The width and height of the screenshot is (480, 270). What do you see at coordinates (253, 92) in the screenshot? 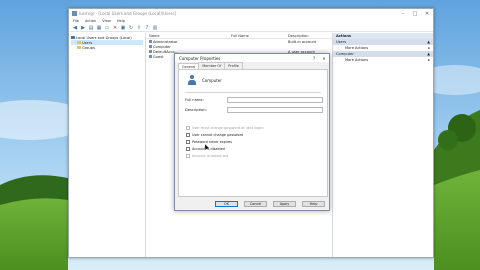
I see `divider` at bounding box center [253, 92].